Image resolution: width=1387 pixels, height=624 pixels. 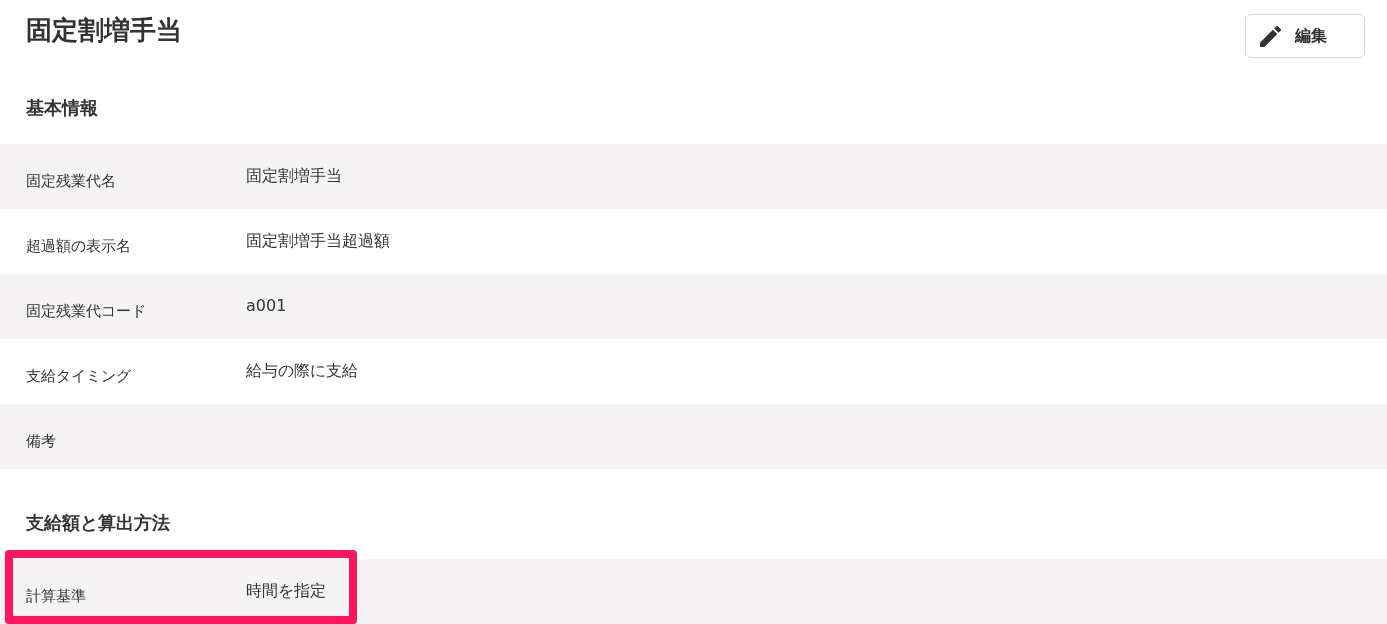 What do you see at coordinates (1270, 36) in the screenshot?
I see `pencil-icon` at bounding box center [1270, 36].